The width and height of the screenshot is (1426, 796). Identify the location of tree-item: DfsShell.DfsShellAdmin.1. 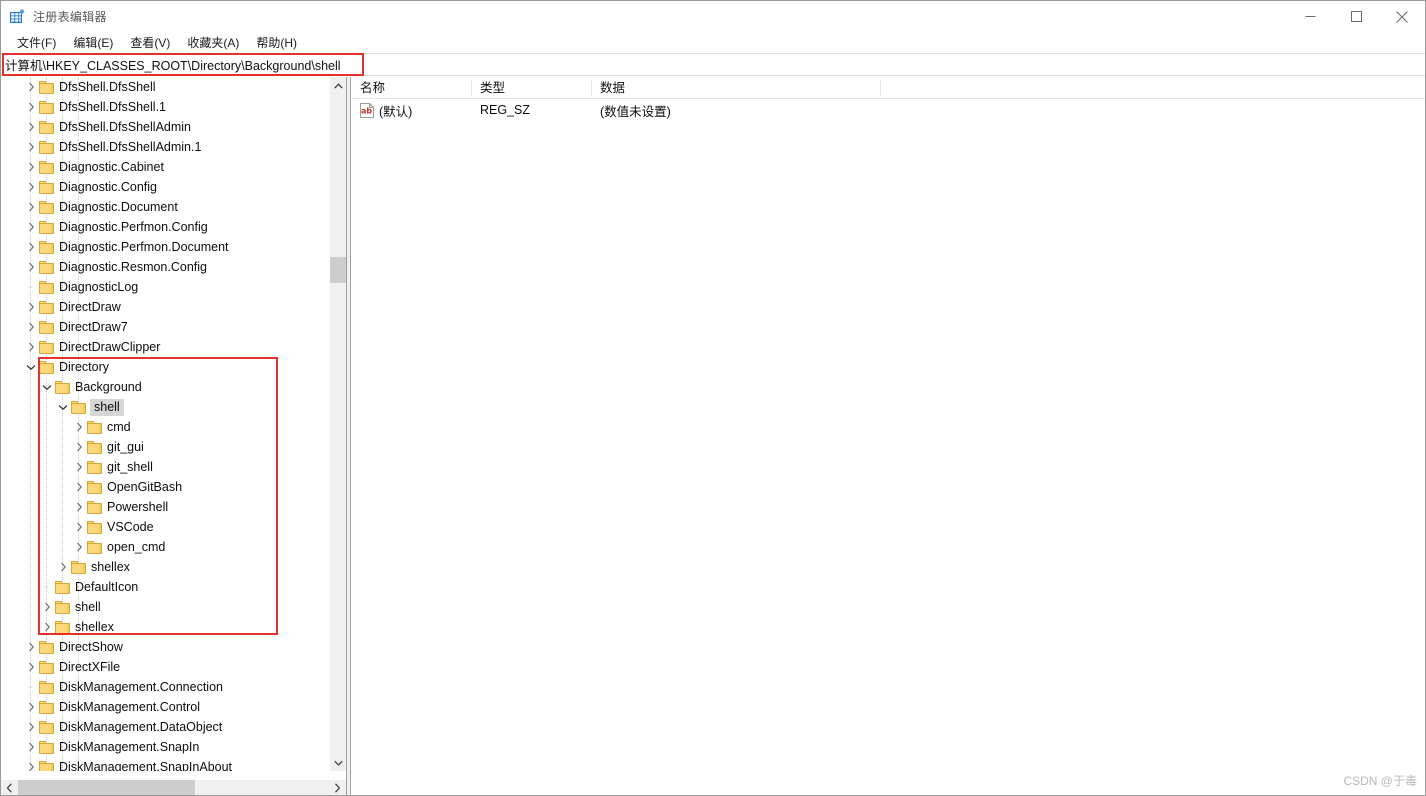
(165, 147).